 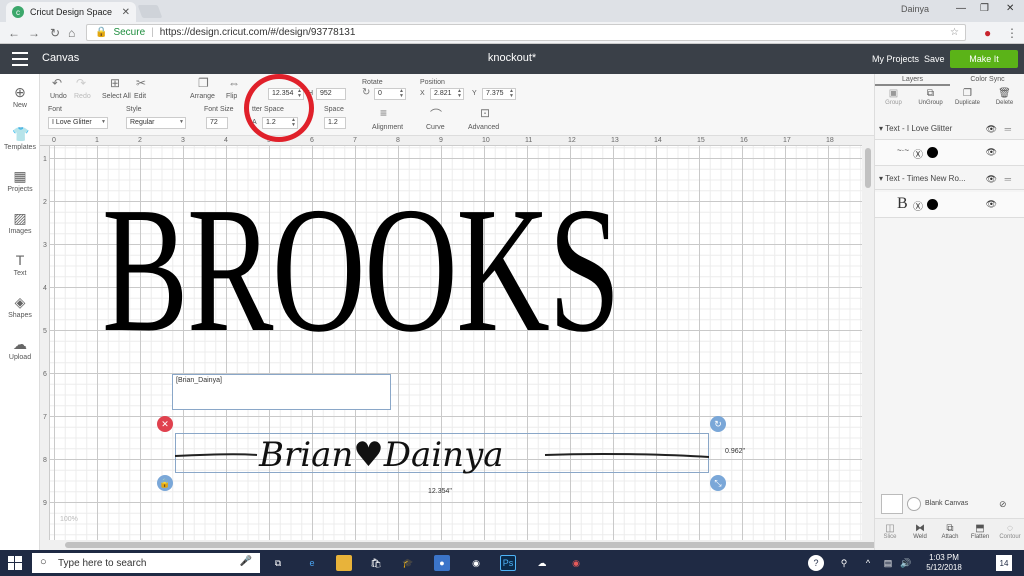 I want to click on layer-row-script: ~·~ Ⓧ 👁, so click(x=949, y=153).